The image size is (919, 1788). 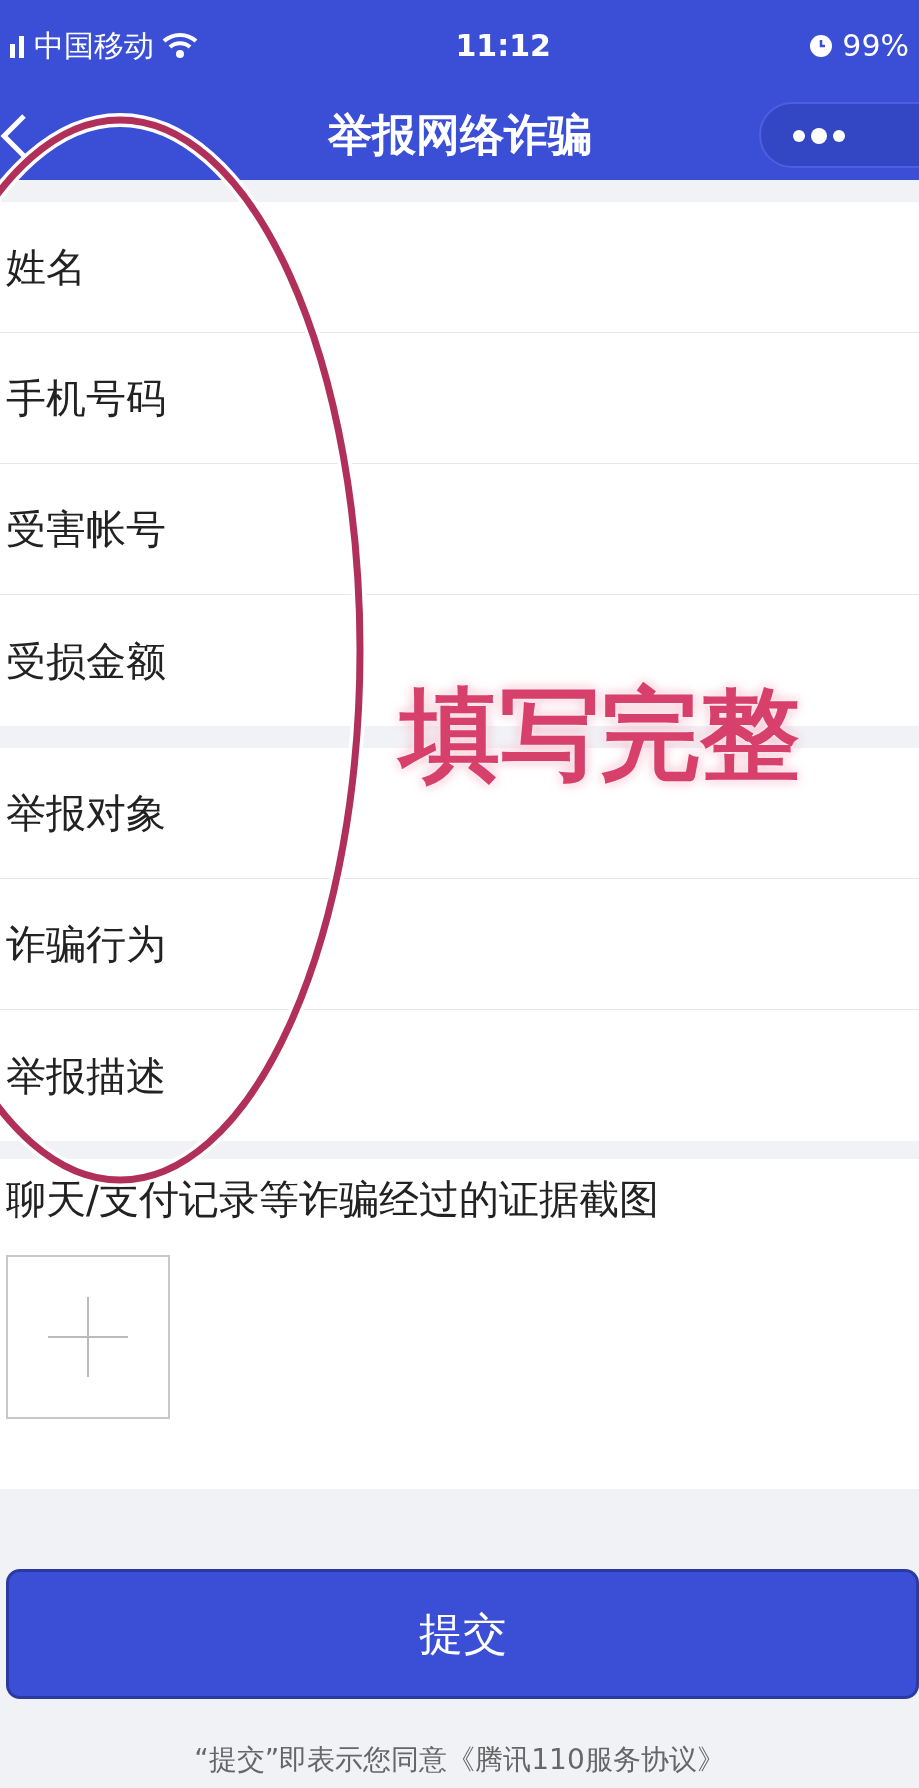 What do you see at coordinates (14, 136) in the screenshot?
I see `back-icon` at bounding box center [14, 136].